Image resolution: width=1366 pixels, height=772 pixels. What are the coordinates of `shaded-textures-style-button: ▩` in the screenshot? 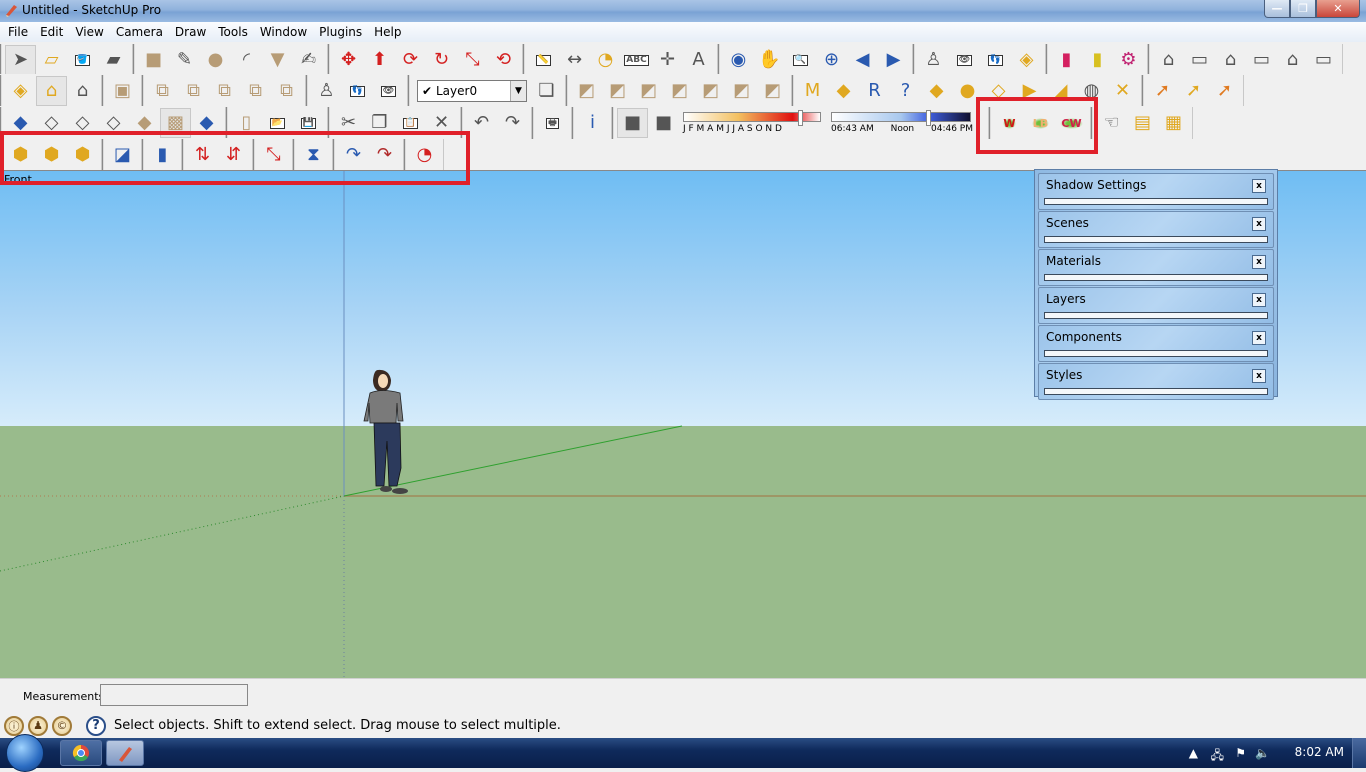 It's located at (175, 123).